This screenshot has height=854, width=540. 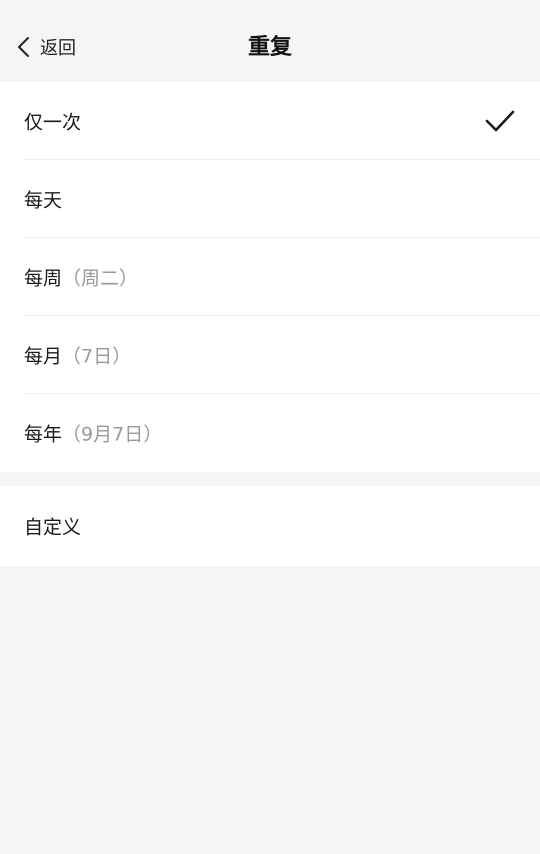 What do you see at coordinates (269, 47) in the screenshot?
I see `page-title: 重复` at bounding box center [269, 47].